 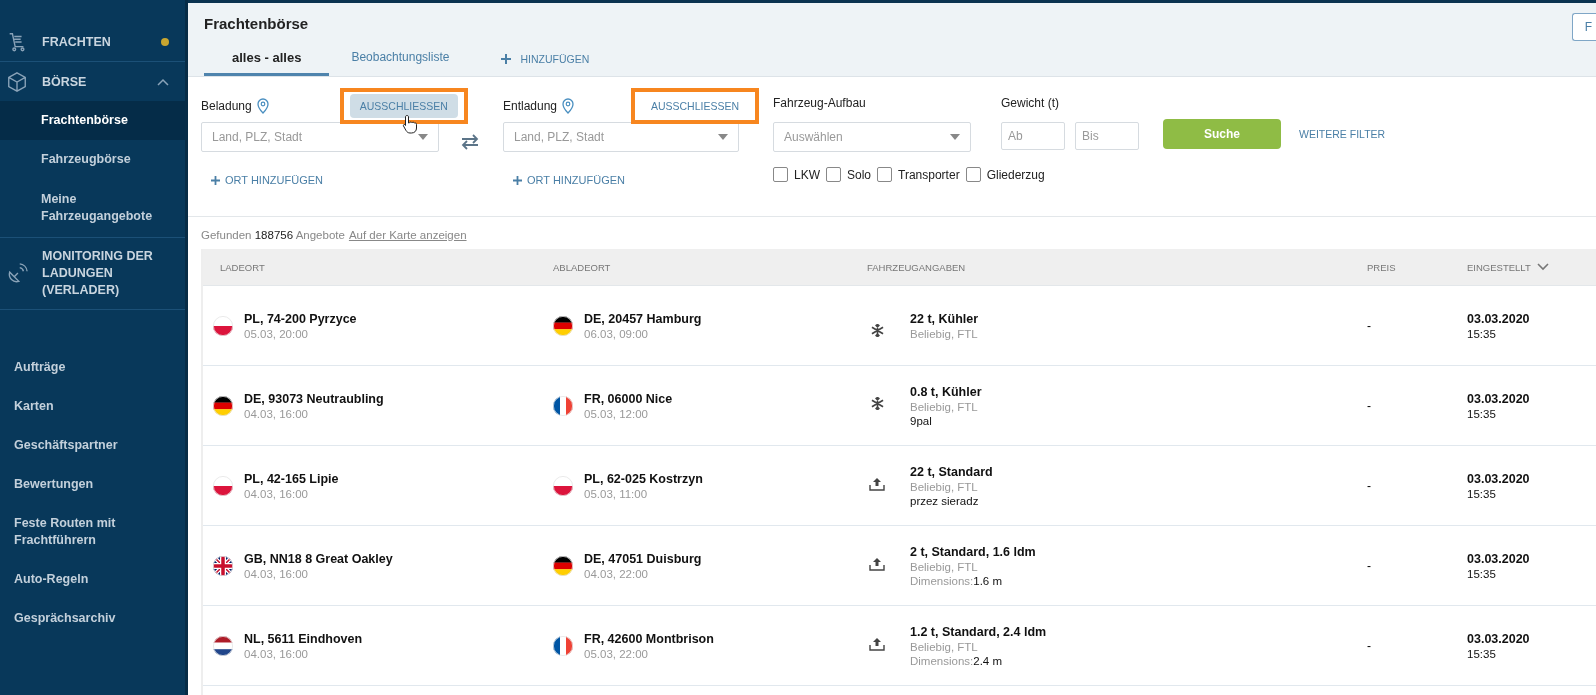 What do you see at coordinates (291, 478) in the screenshot?
I see `place-name: PL, 42-165 Lipie` at bounding box center [291, 478].